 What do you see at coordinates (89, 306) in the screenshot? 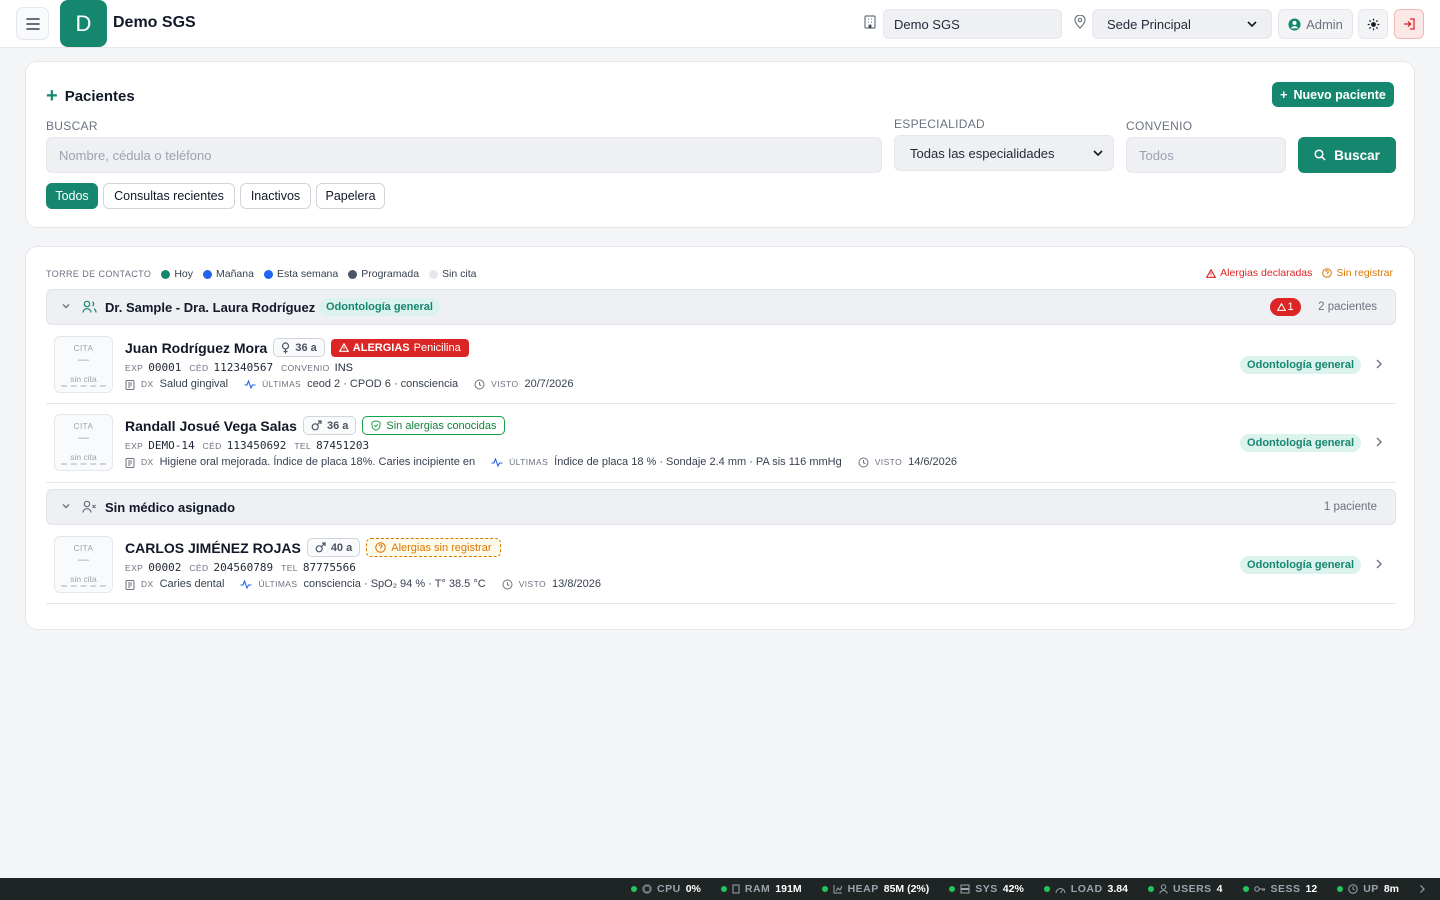
I see `doctor-icon` at bounding box center [89, 306].